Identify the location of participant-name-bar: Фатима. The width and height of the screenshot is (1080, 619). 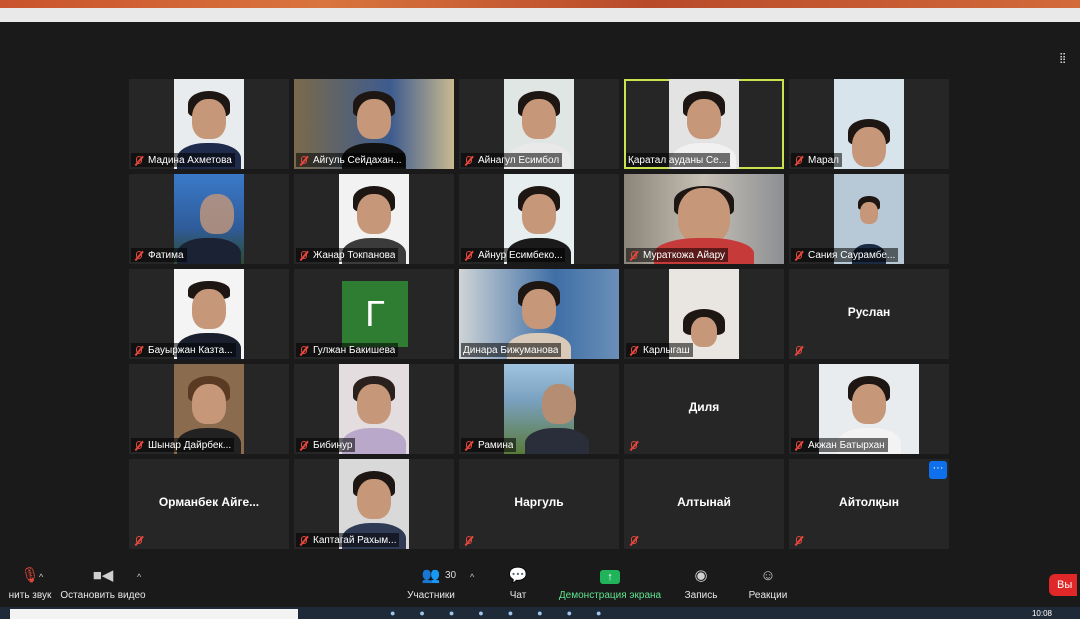
(159, 255).